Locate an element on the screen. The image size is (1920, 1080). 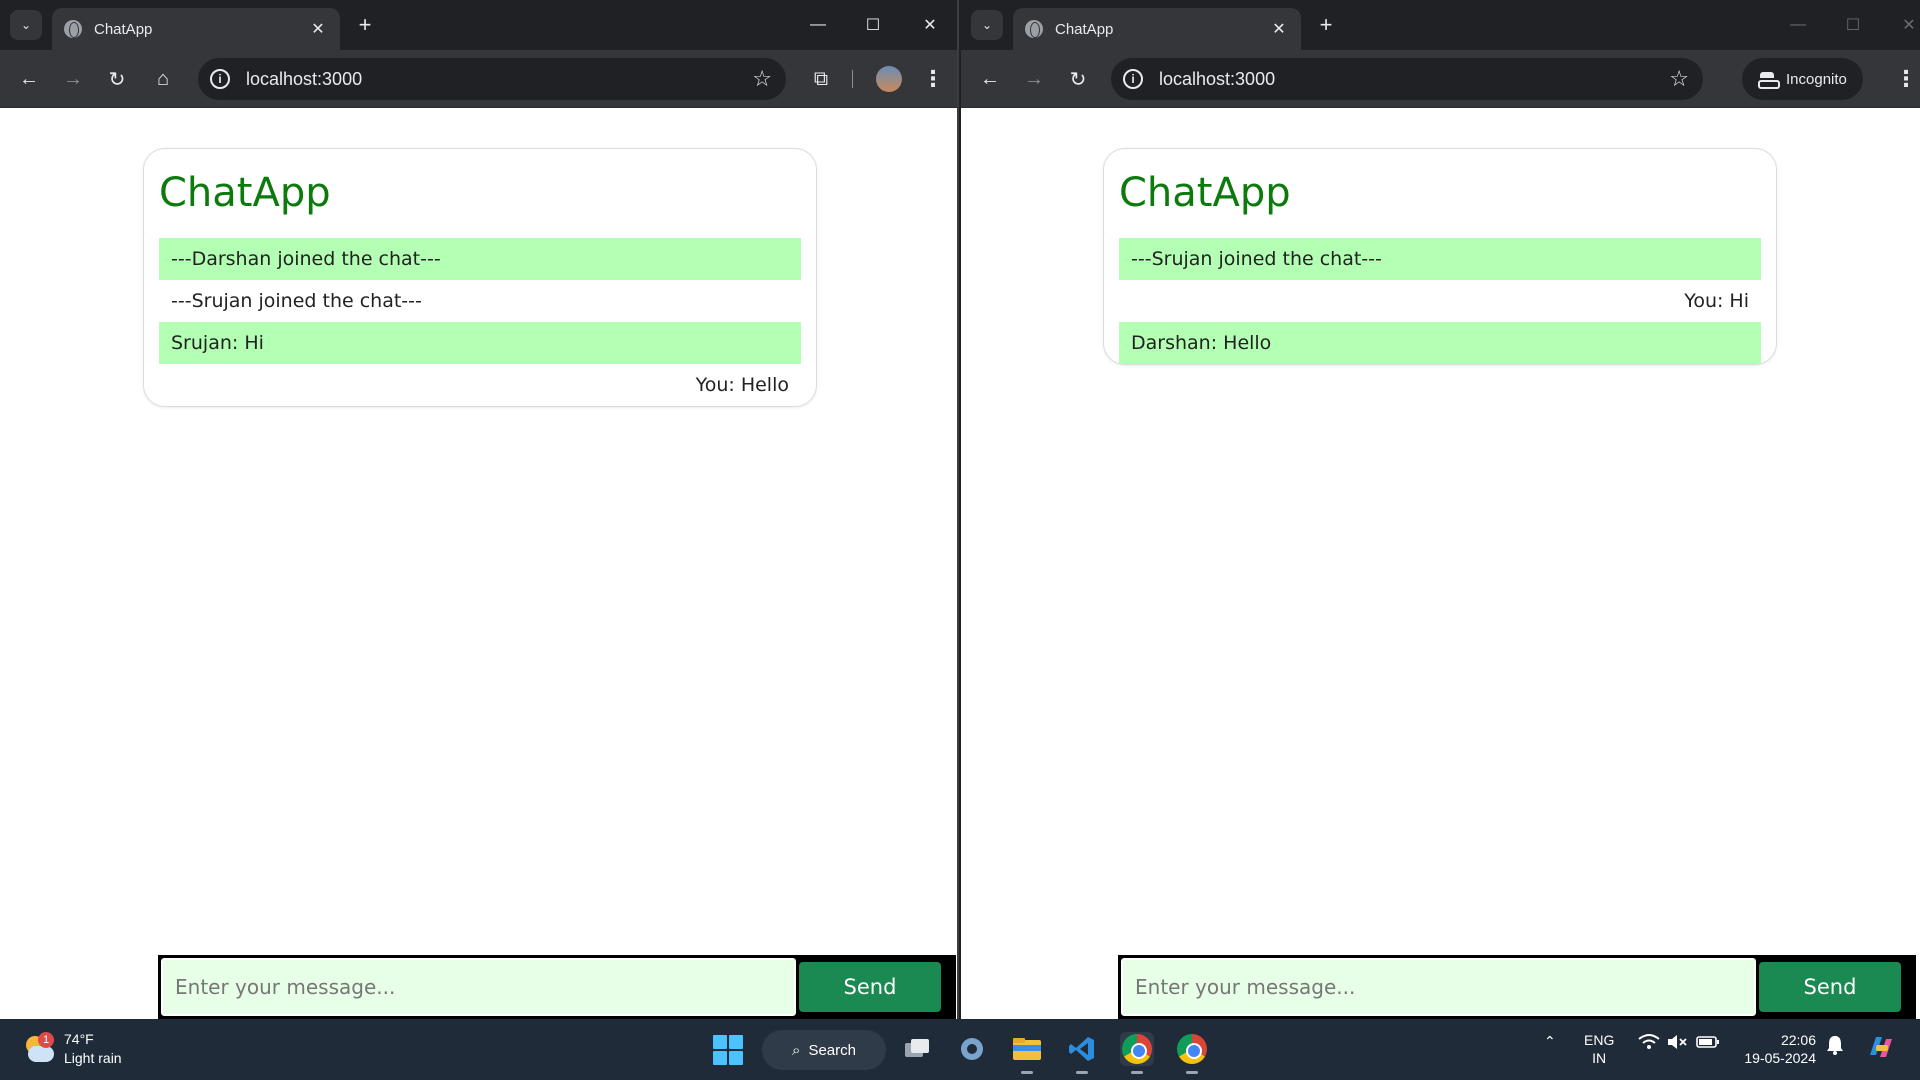
vscode-icon is located at coordinates (1082, 1053).